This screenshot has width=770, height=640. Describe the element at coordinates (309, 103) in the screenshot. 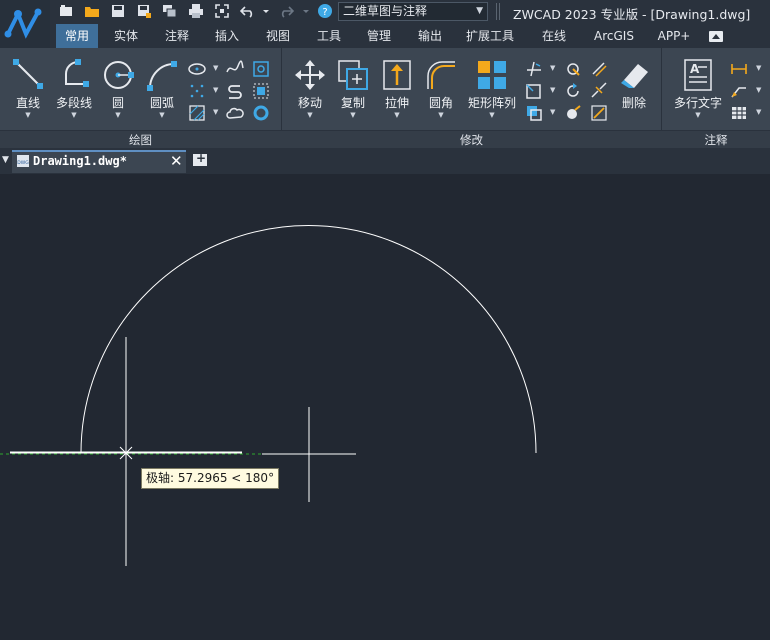

I see `move-tool-label: 移动` at that location.